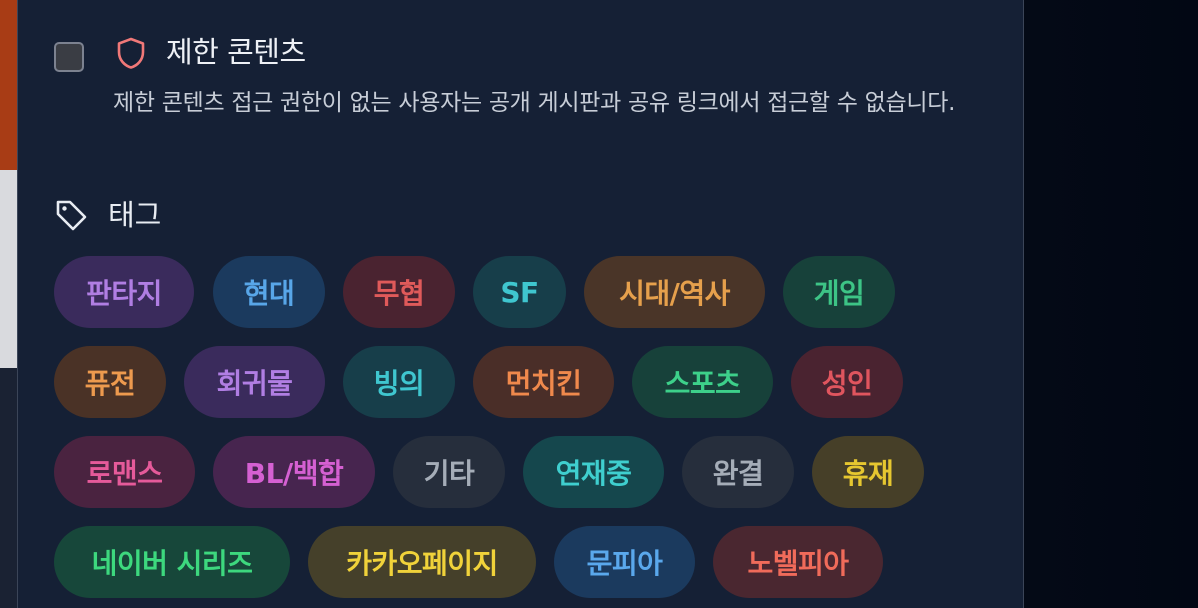 This screenshot has width=1198, height=608. I want to click on tag-chip-modern: 현대, so click(269, 292).